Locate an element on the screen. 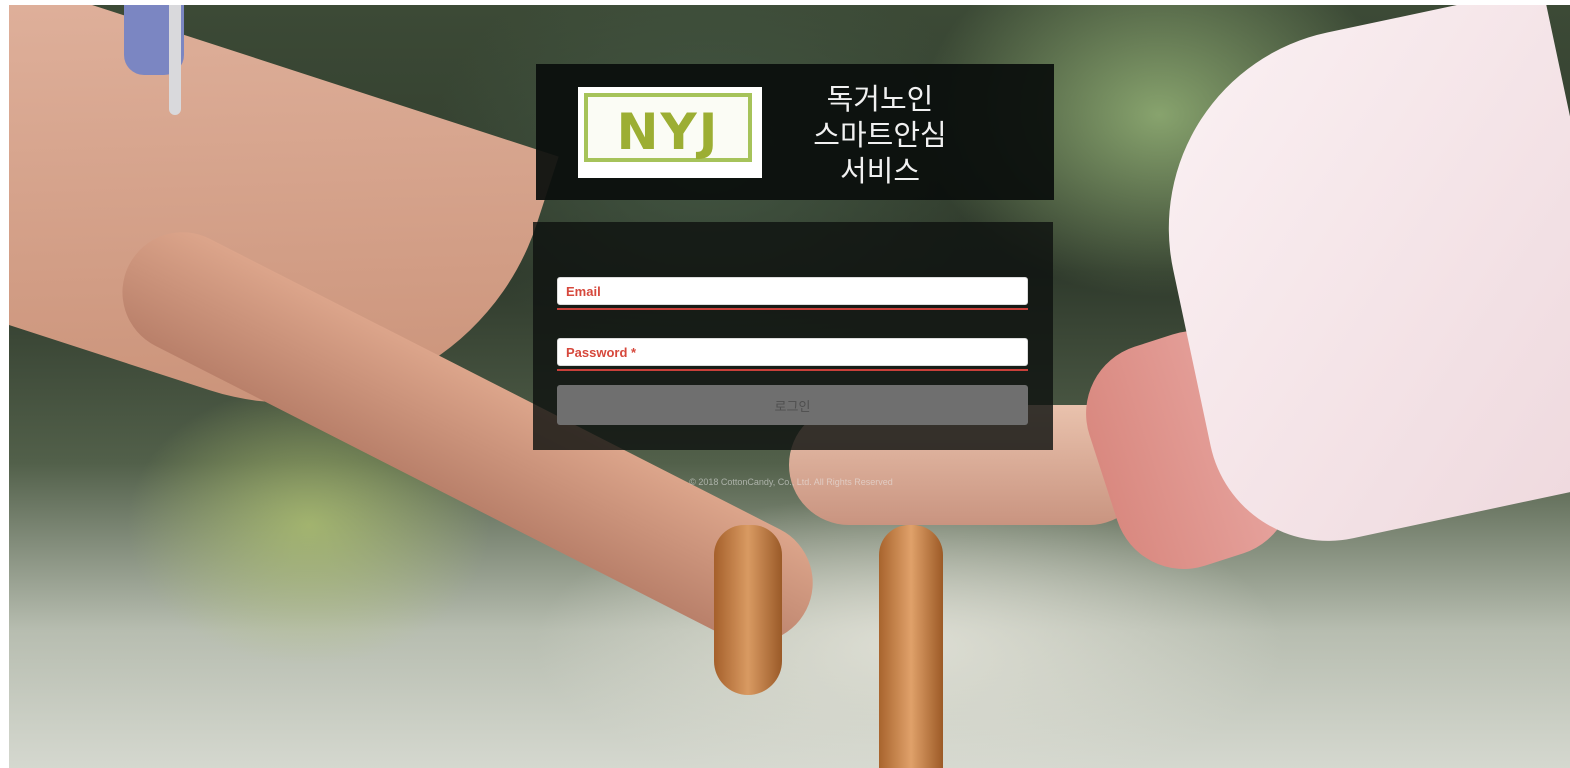  password-field is located at coordinates (792, 352).